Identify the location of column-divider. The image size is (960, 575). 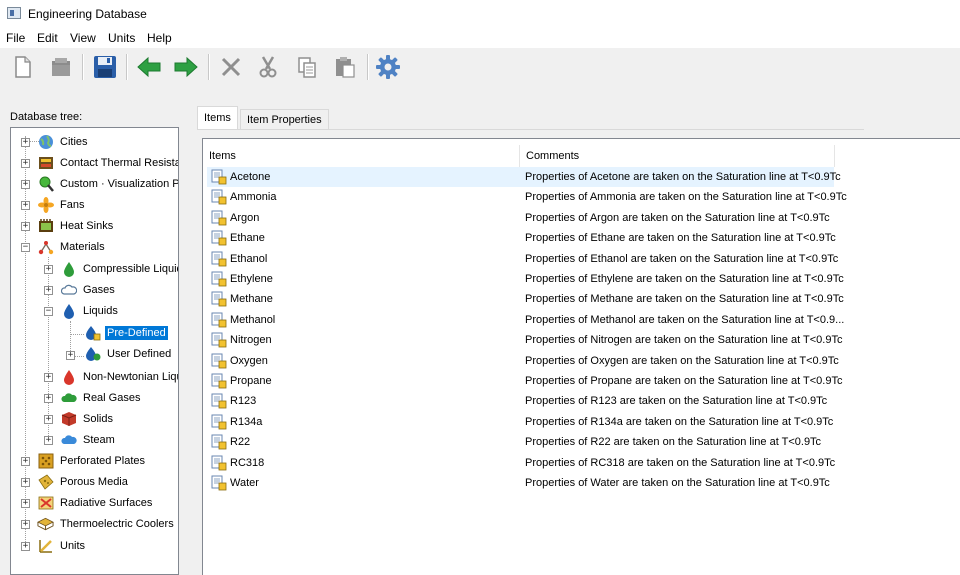
(834, 156).